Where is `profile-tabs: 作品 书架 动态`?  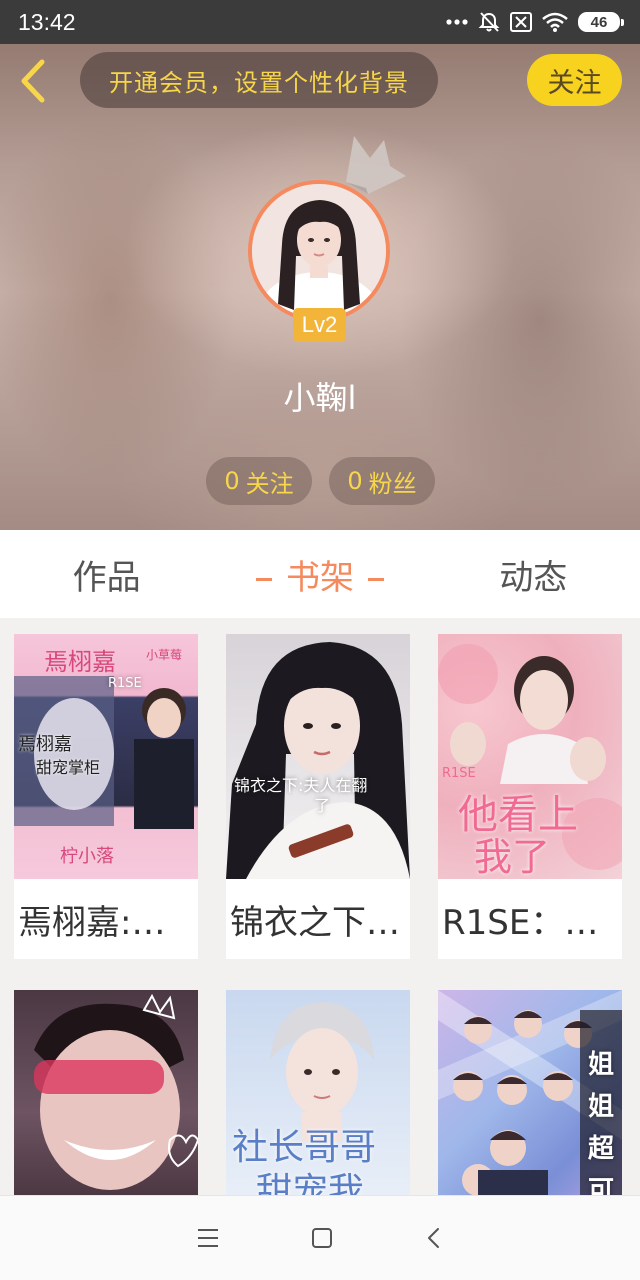
profile-tabs: 作品 书架 动态 is located at coordinates (320, 574).